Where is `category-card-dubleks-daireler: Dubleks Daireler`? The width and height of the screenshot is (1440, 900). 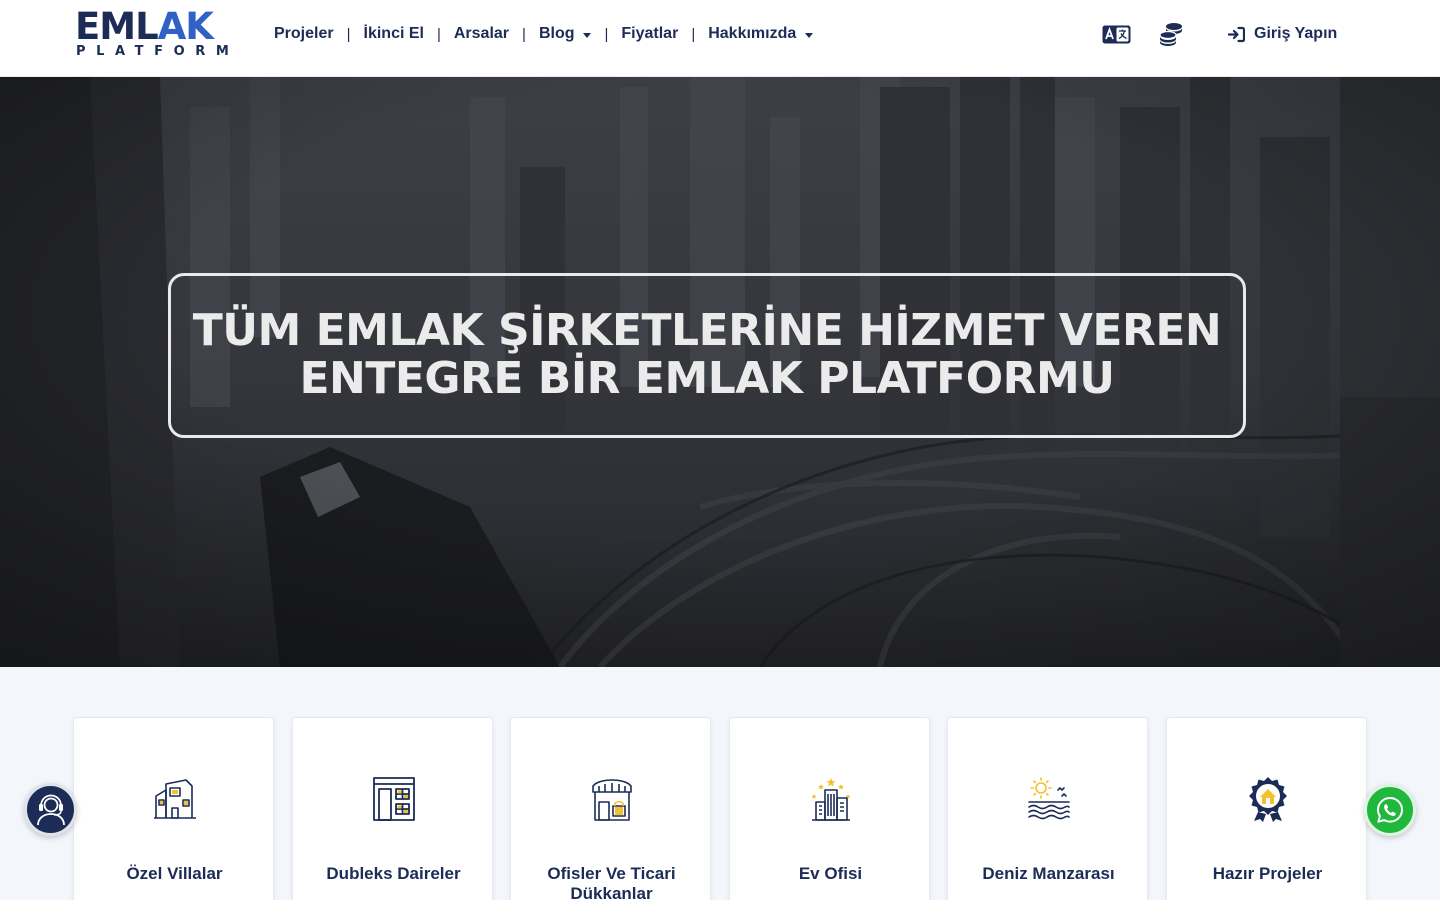 category-card-dubleks-daireler: Dubleks Daireler is located at coordinates (392, 808).